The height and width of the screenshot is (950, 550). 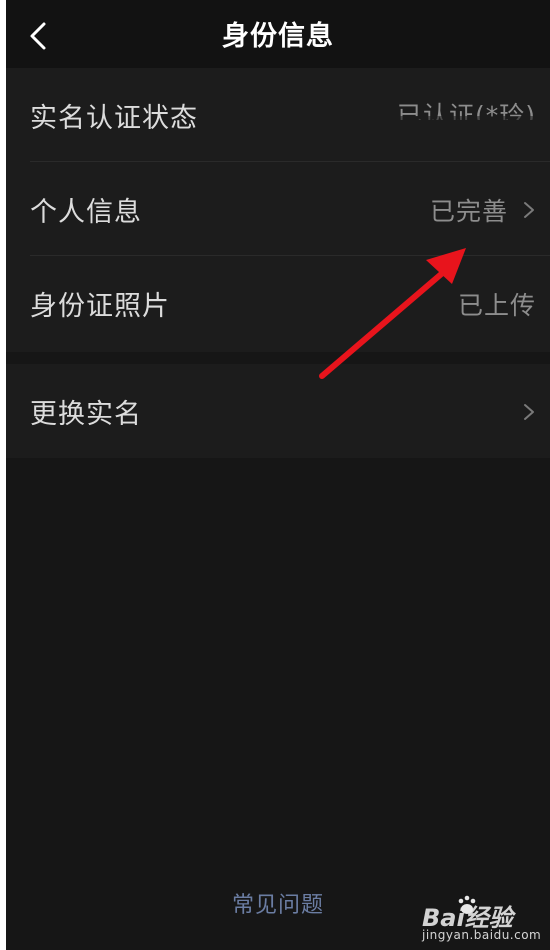 I want to click on id-photo-value: 已上传, so click(x=496, y=305).